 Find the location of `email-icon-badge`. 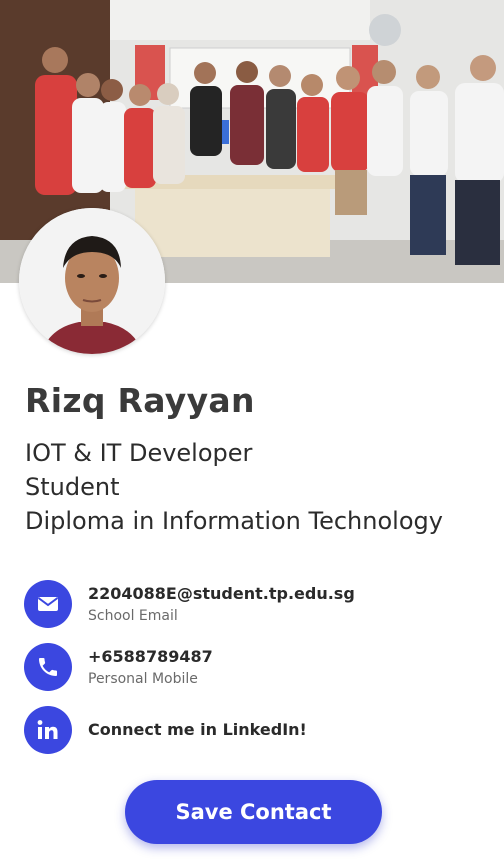

email-icon-badge is located at coordinates (48, 604).